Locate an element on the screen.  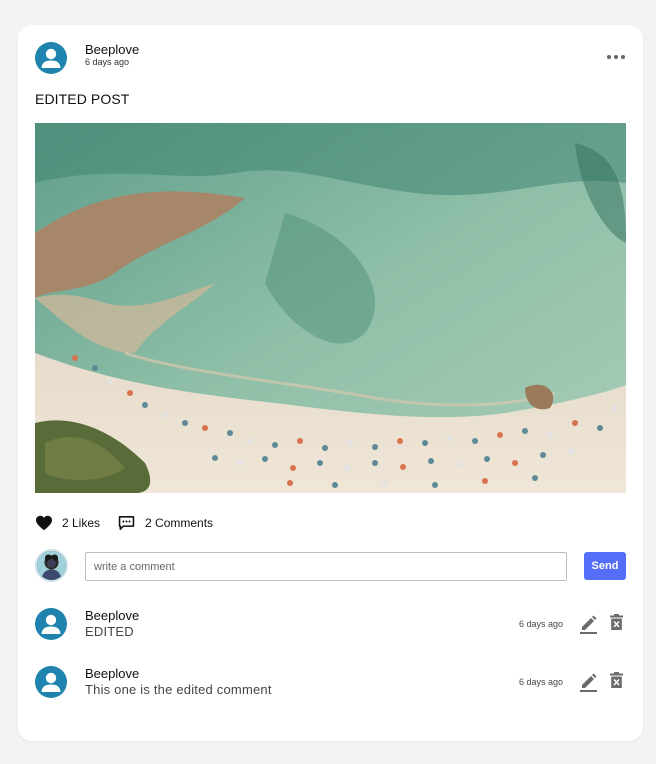
comment-icon is located at coordinates (126, 523).